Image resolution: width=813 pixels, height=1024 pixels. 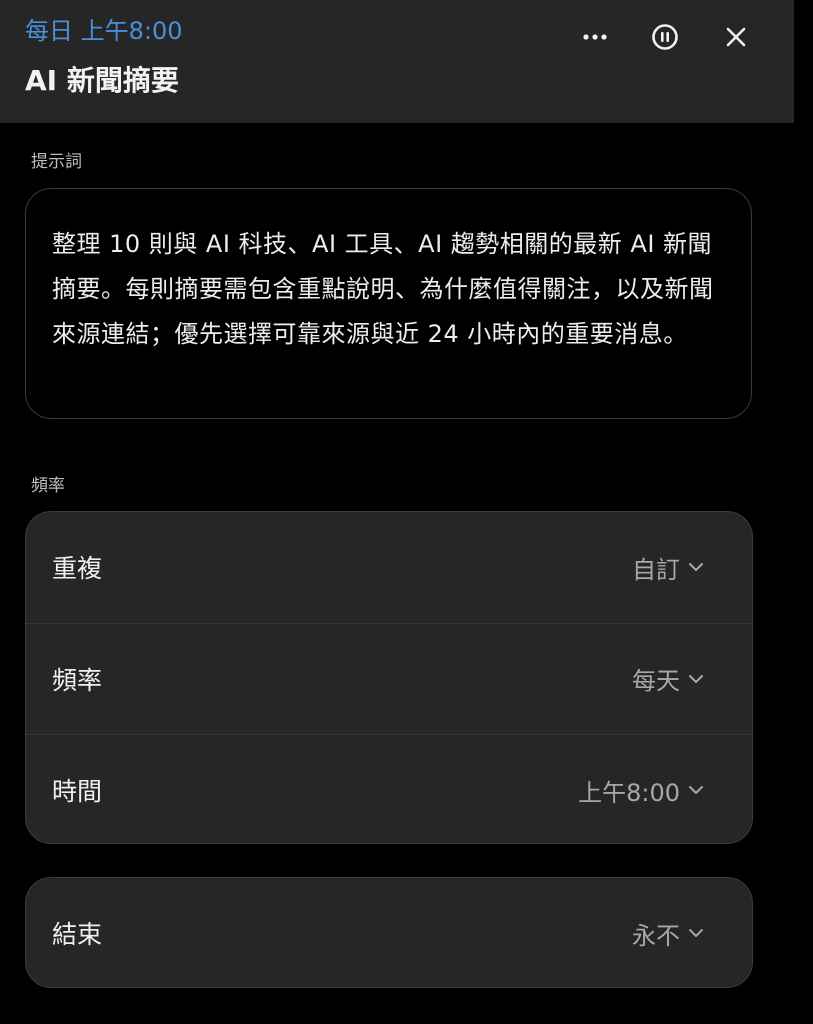 I want to click on frequency-row: 頻率 每天, so click(x=389, y=678).